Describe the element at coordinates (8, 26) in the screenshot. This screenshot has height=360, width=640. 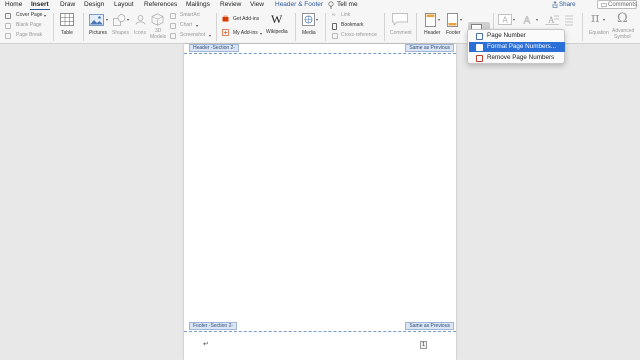
I see `blank-page-icon` at that location.